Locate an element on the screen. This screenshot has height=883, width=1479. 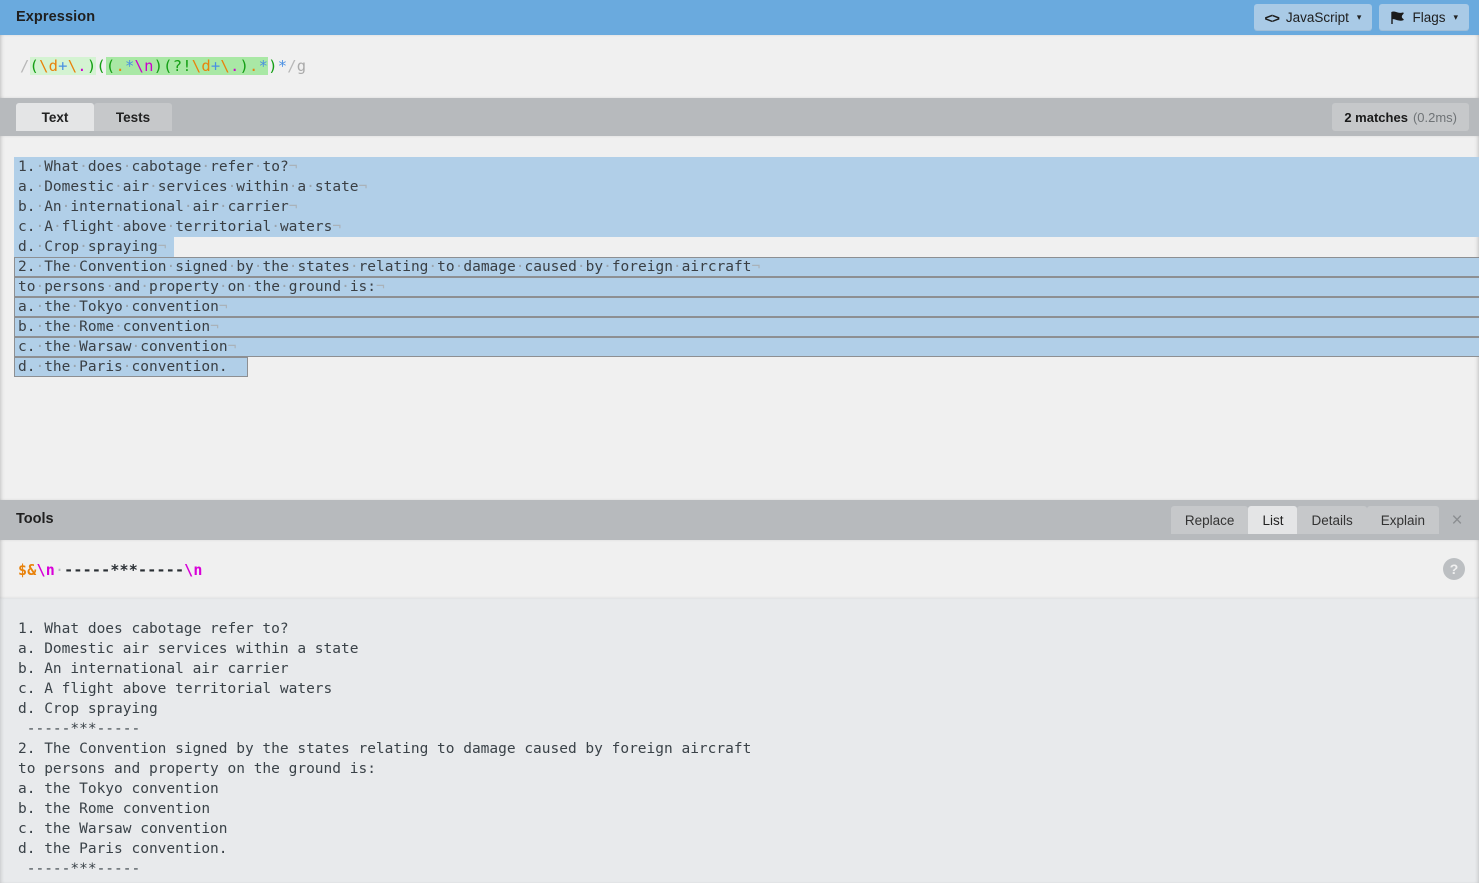
flags-button-label: Flags is located at coordinates (1429, 17).